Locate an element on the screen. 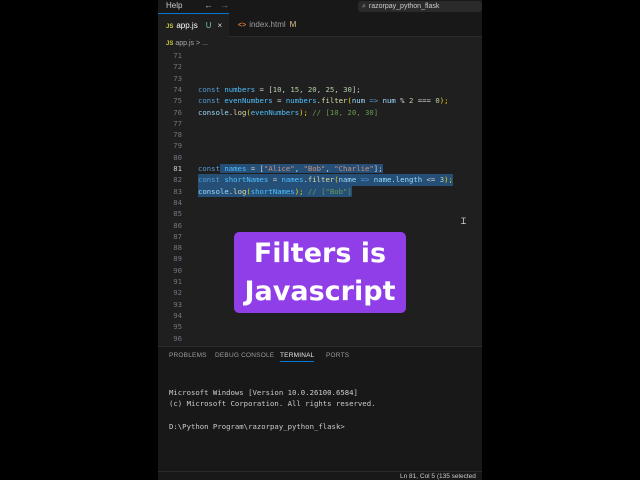 The width and height of the screenshot is (640, 480). forward-arrow-icon: → is located at coordinates (224, 5).